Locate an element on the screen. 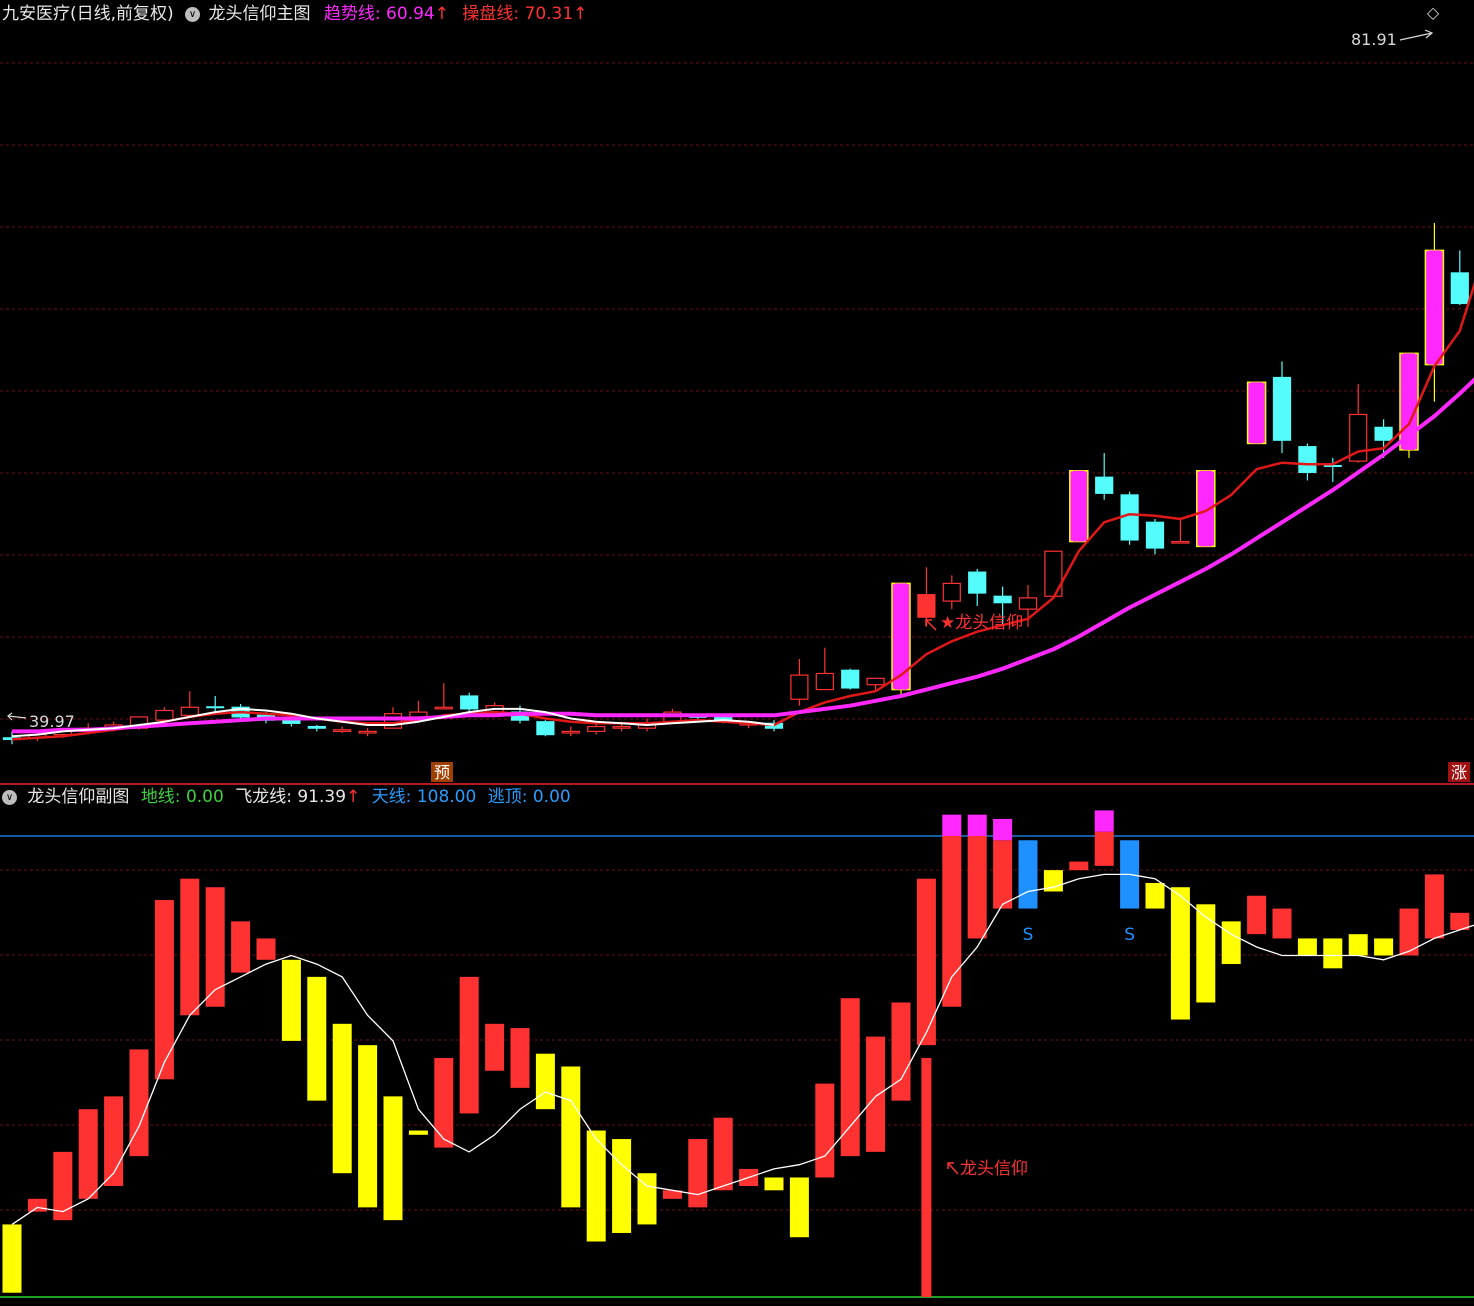 This screenshot has width=1474, height=1306. pre-badge: 预 is located at coordinates (442, 772).